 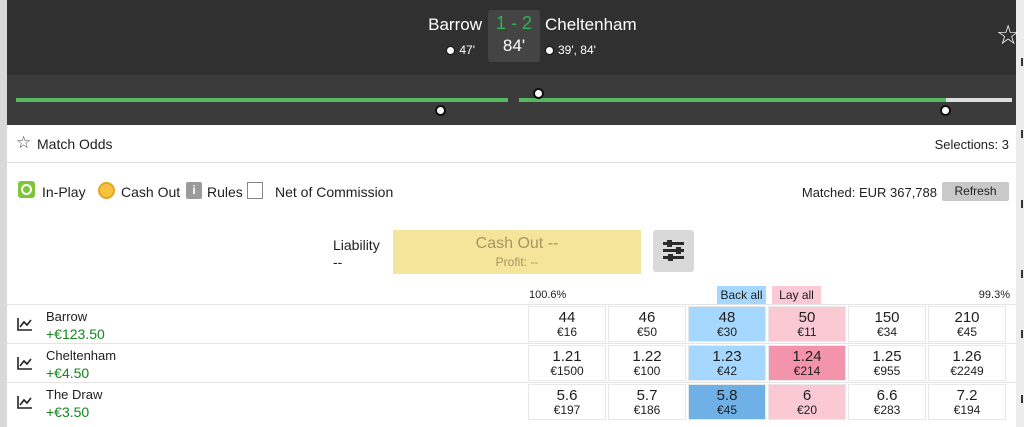 I want to click on lay-price-3: 7.2 €194, so click(x=967, y=402).